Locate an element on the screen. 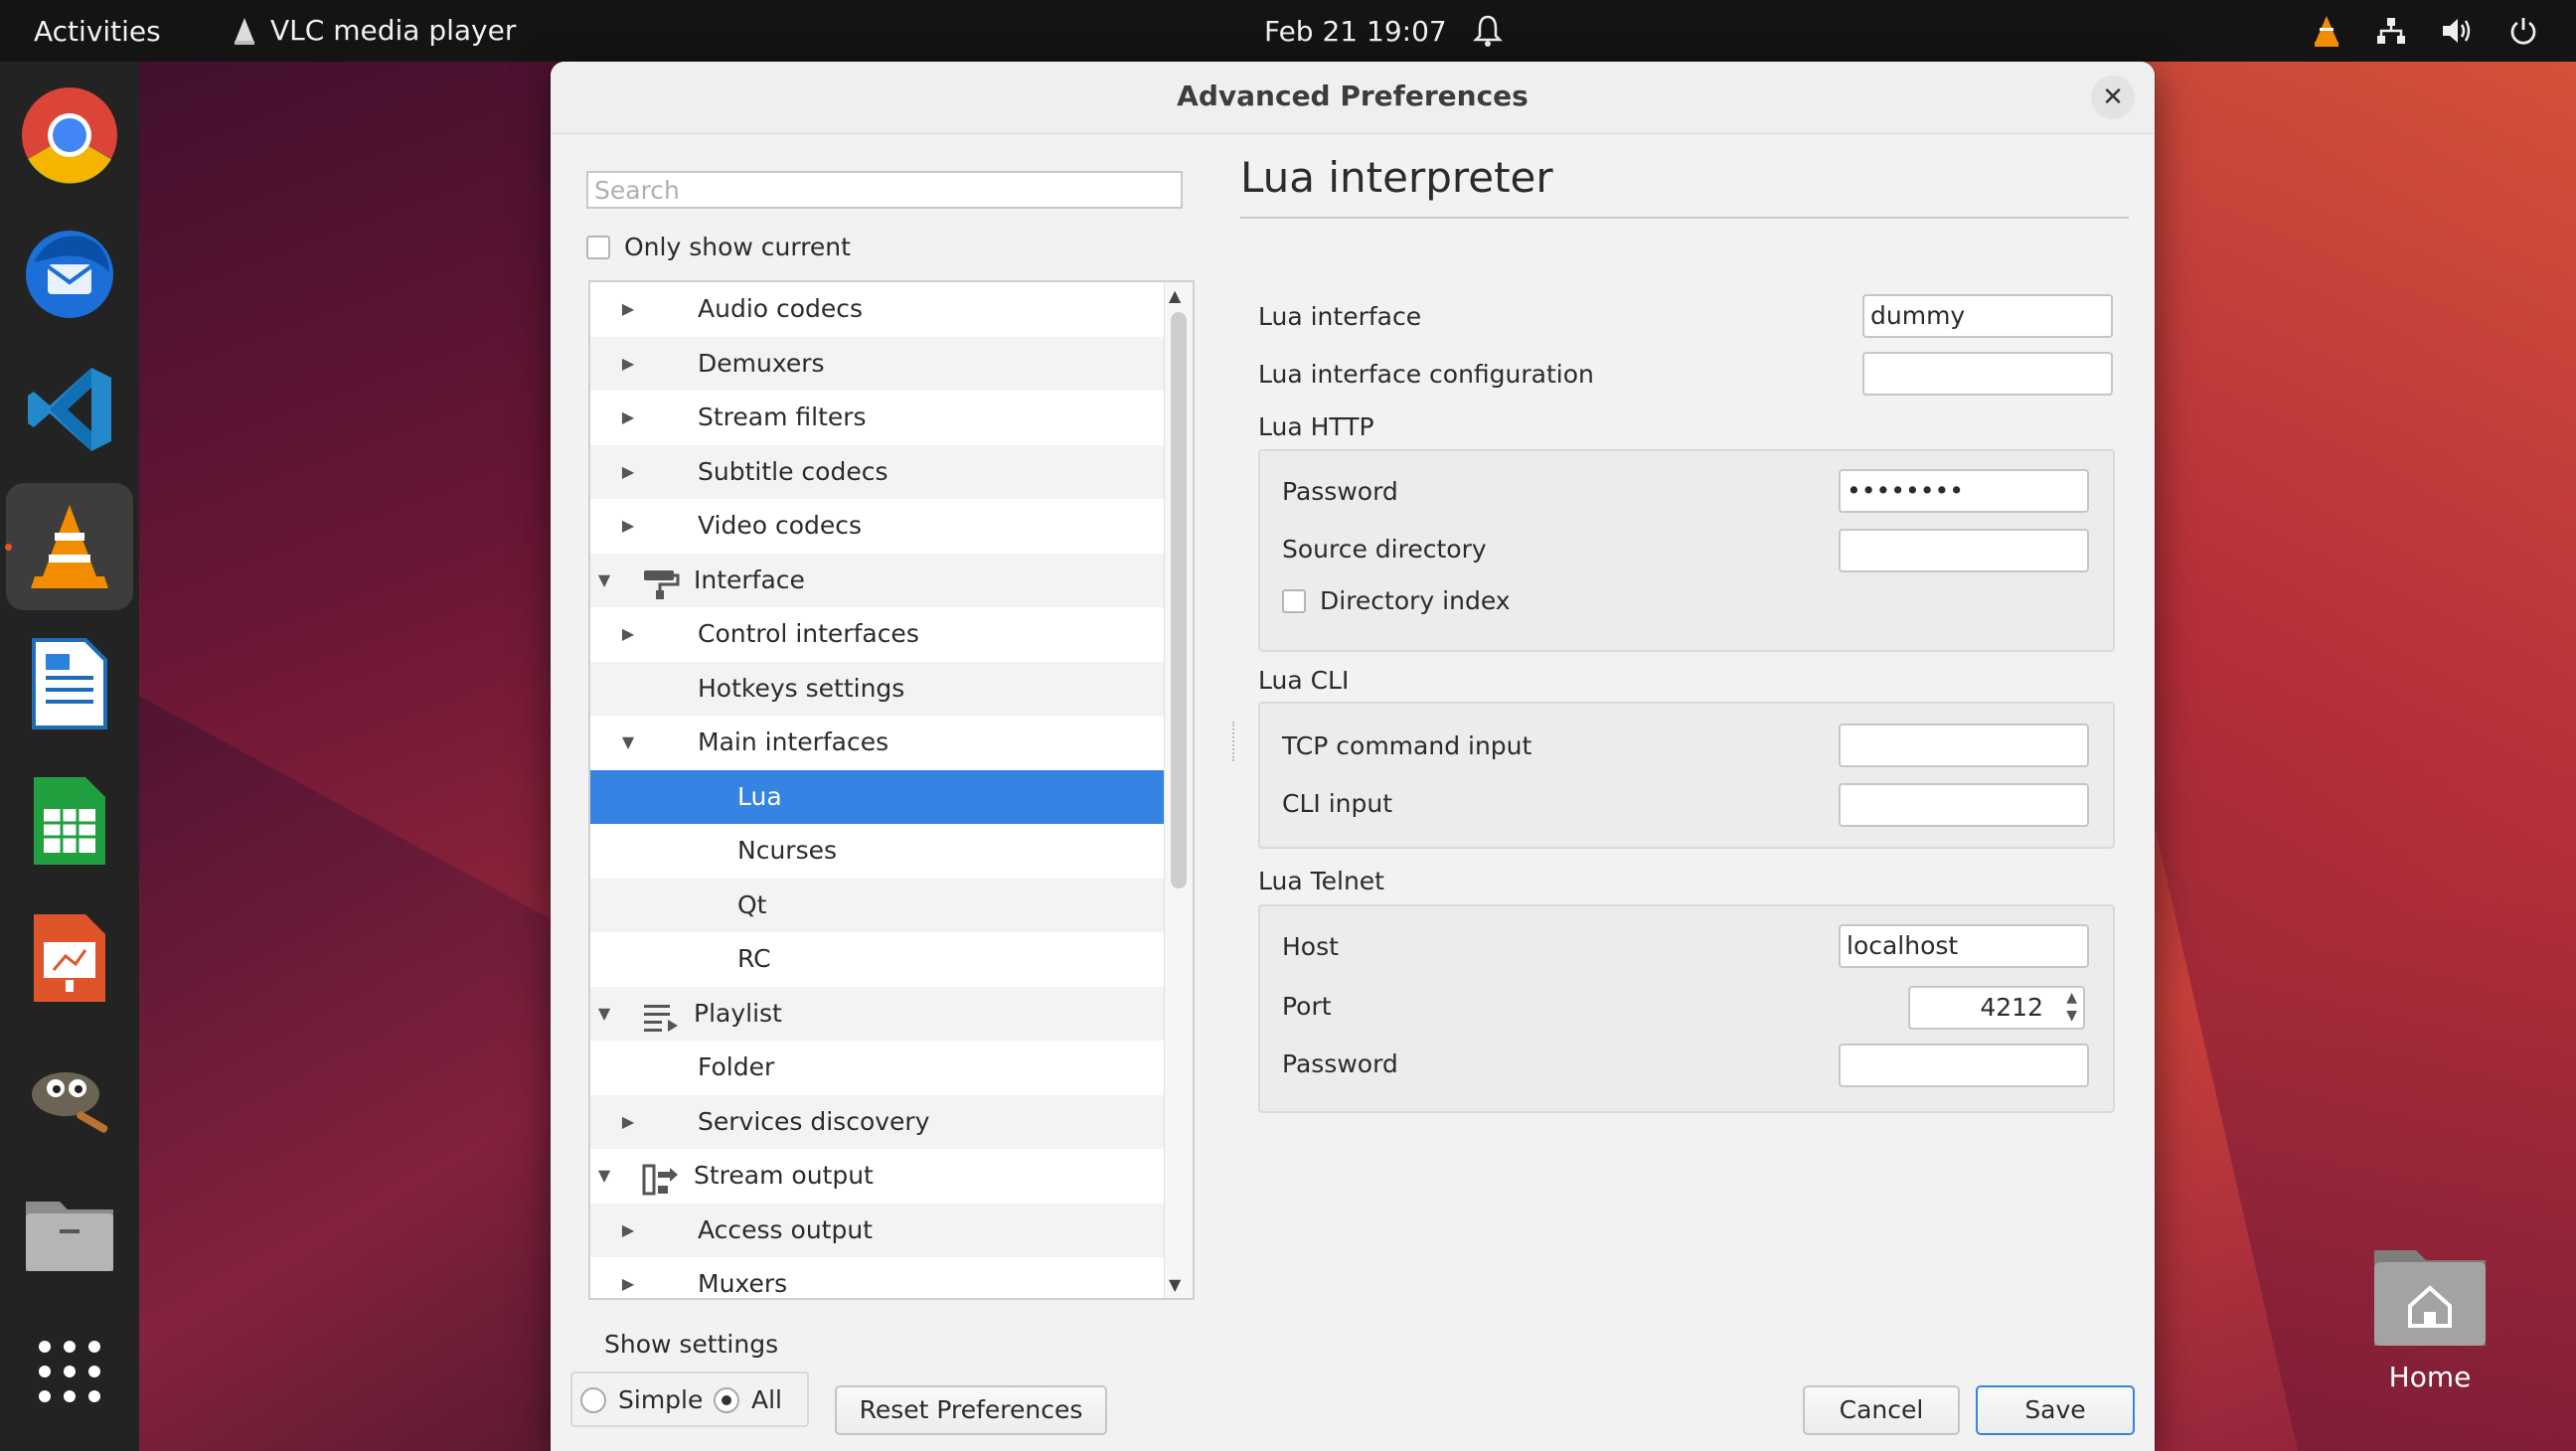 The image size is (2576, 1451). directory-index-checkbox: Directory index is located at coordinates (1396, 601).